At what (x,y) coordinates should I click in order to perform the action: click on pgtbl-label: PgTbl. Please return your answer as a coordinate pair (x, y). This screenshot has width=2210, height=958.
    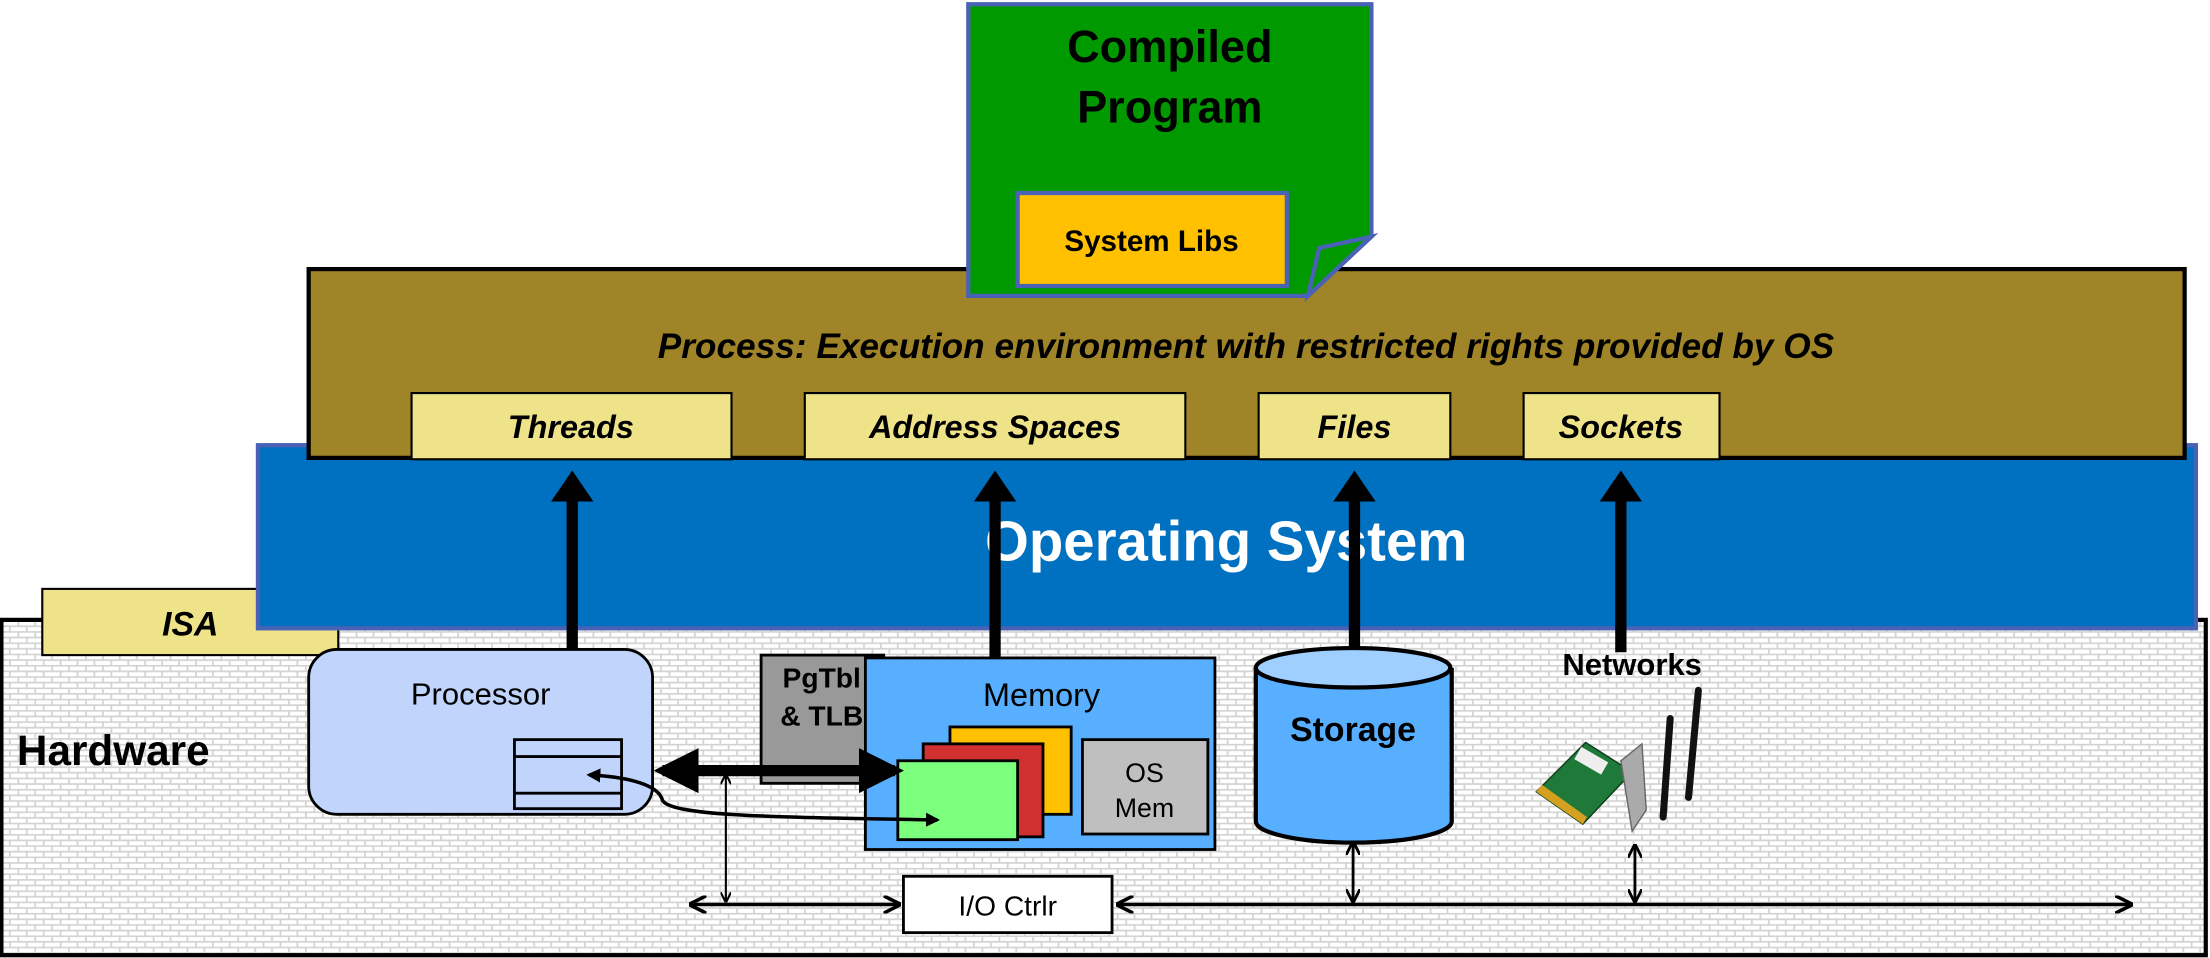
    Looking at the image, I should click on (822, 678).